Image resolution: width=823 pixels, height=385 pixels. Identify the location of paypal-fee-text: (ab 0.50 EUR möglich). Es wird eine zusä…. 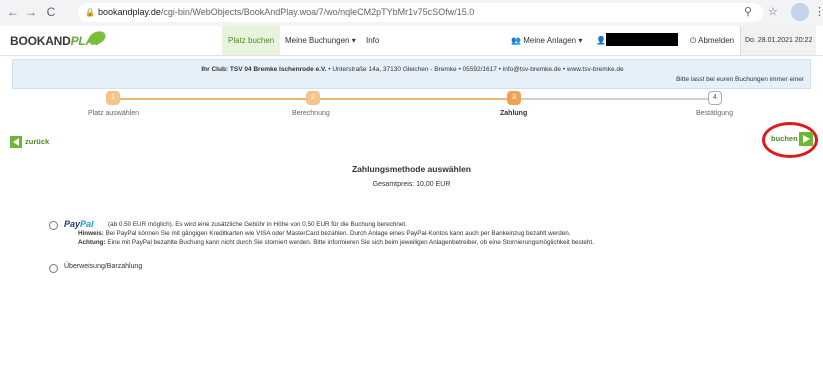
(257, 224).